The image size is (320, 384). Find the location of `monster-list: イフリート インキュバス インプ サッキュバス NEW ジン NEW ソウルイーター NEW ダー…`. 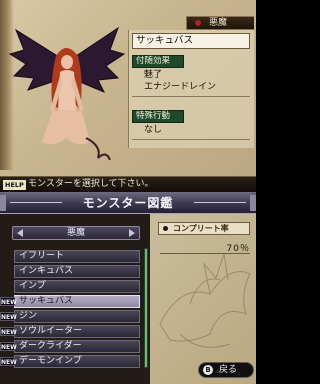

monster-list: イフリート インキュバス インプ サッキュバス NEW ジン NEW ソウルイーター NEW ダー… is located at coordinates (75, 309).